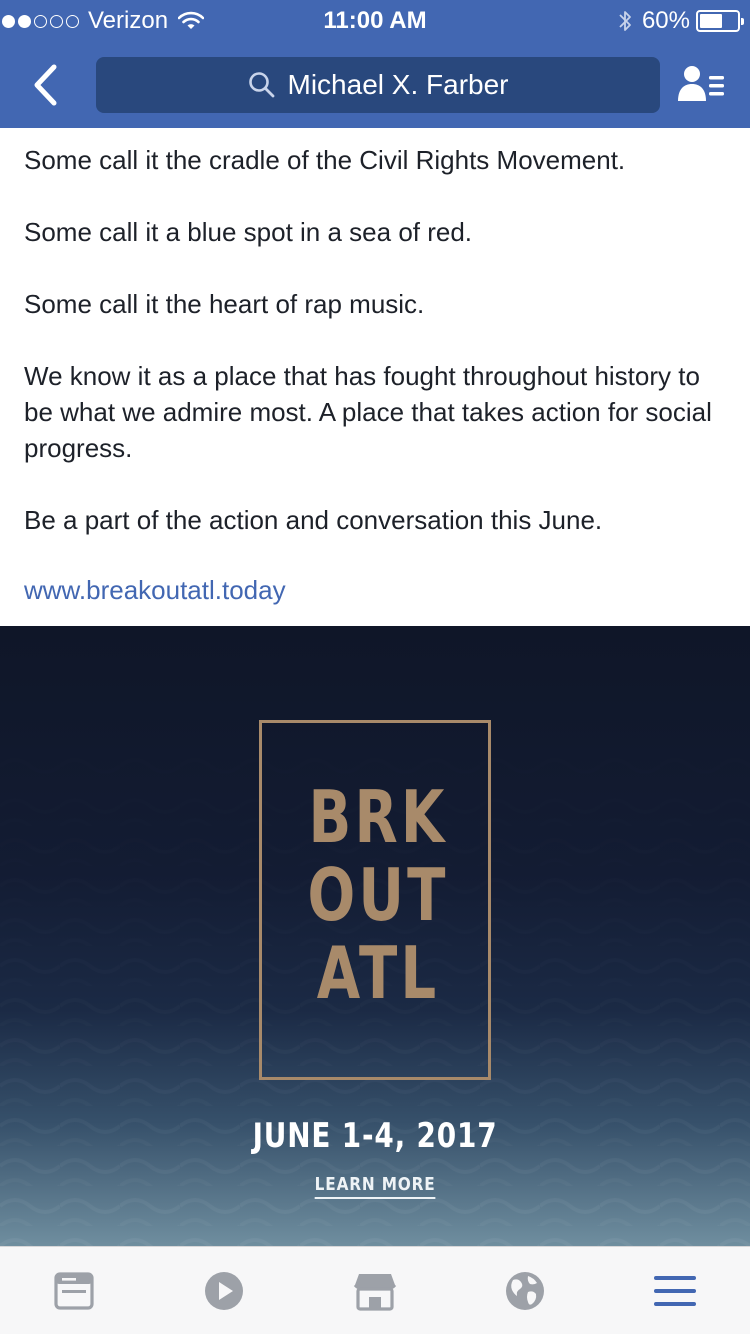 This screenshot has width=750, height=1334. I want to click on tab-menu, so click(675, 1291).